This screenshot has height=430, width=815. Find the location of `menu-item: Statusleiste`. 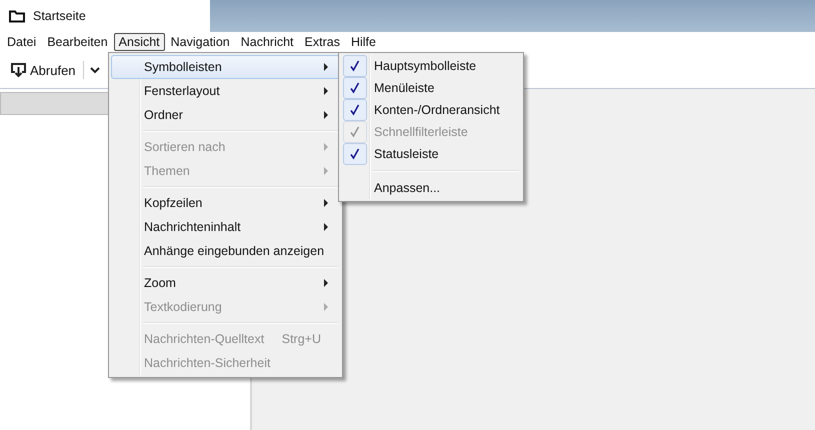

menu-item: Statusleiste is located at coordinates (431, 154).